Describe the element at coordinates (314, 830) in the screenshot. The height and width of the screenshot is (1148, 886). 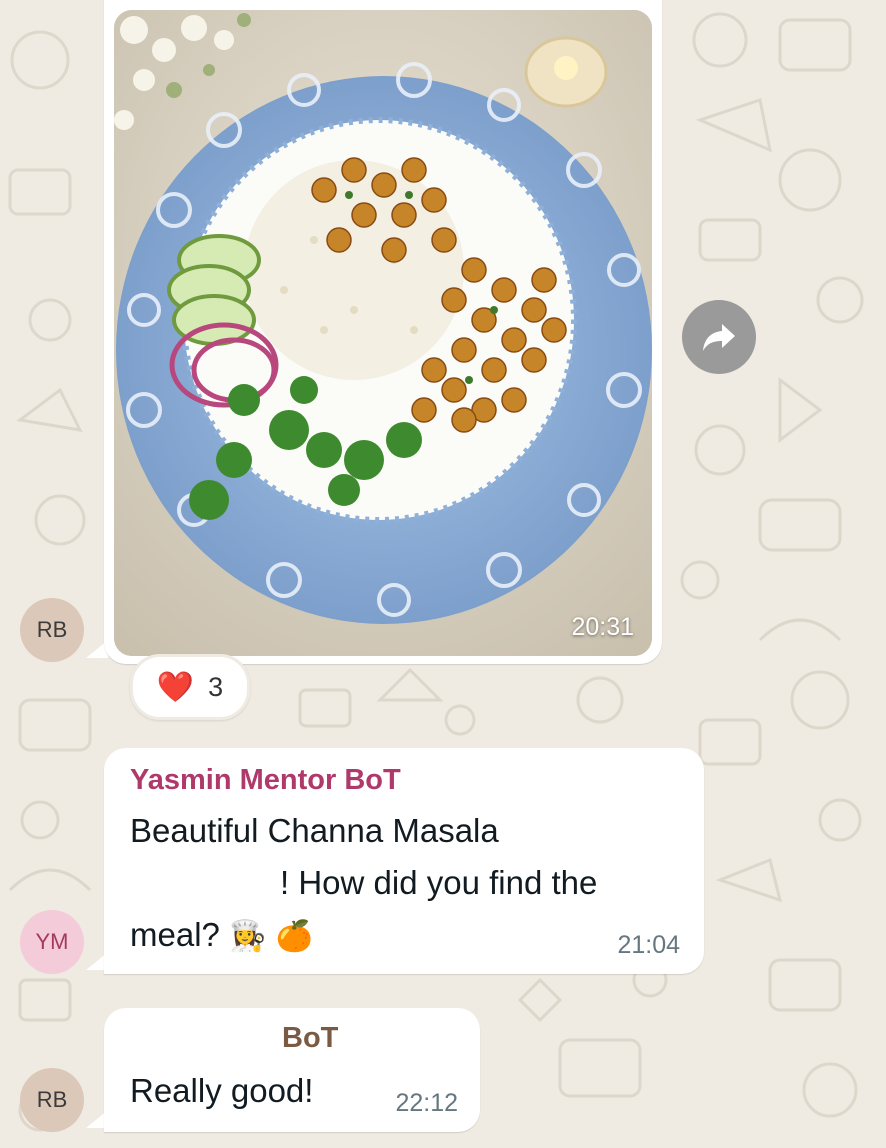
I see `message-line: Beautiful Channa Masala` at that location.